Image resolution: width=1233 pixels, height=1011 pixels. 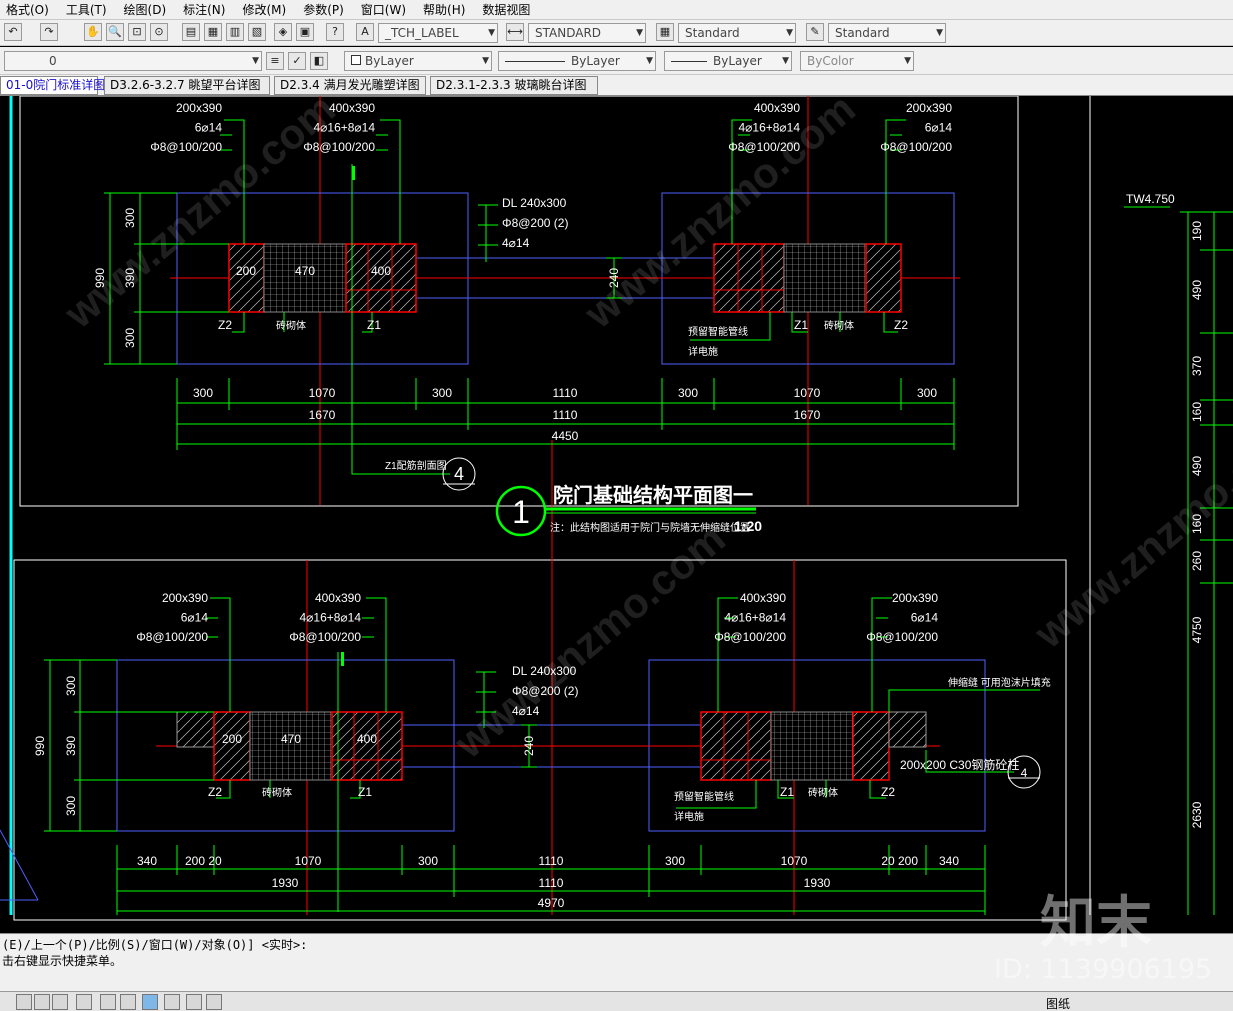 What do you see at coordinates (871, 746) in the screenshot?
I see `column-z2` at bounding box center [871, 746].